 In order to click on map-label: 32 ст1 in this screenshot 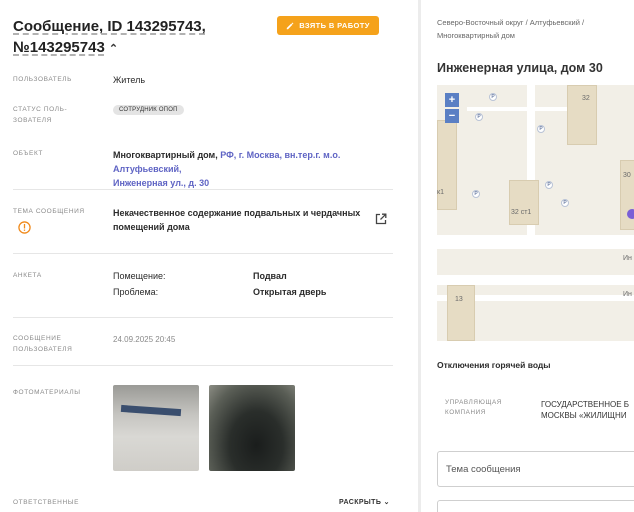, I will do `click(521, 212)`.